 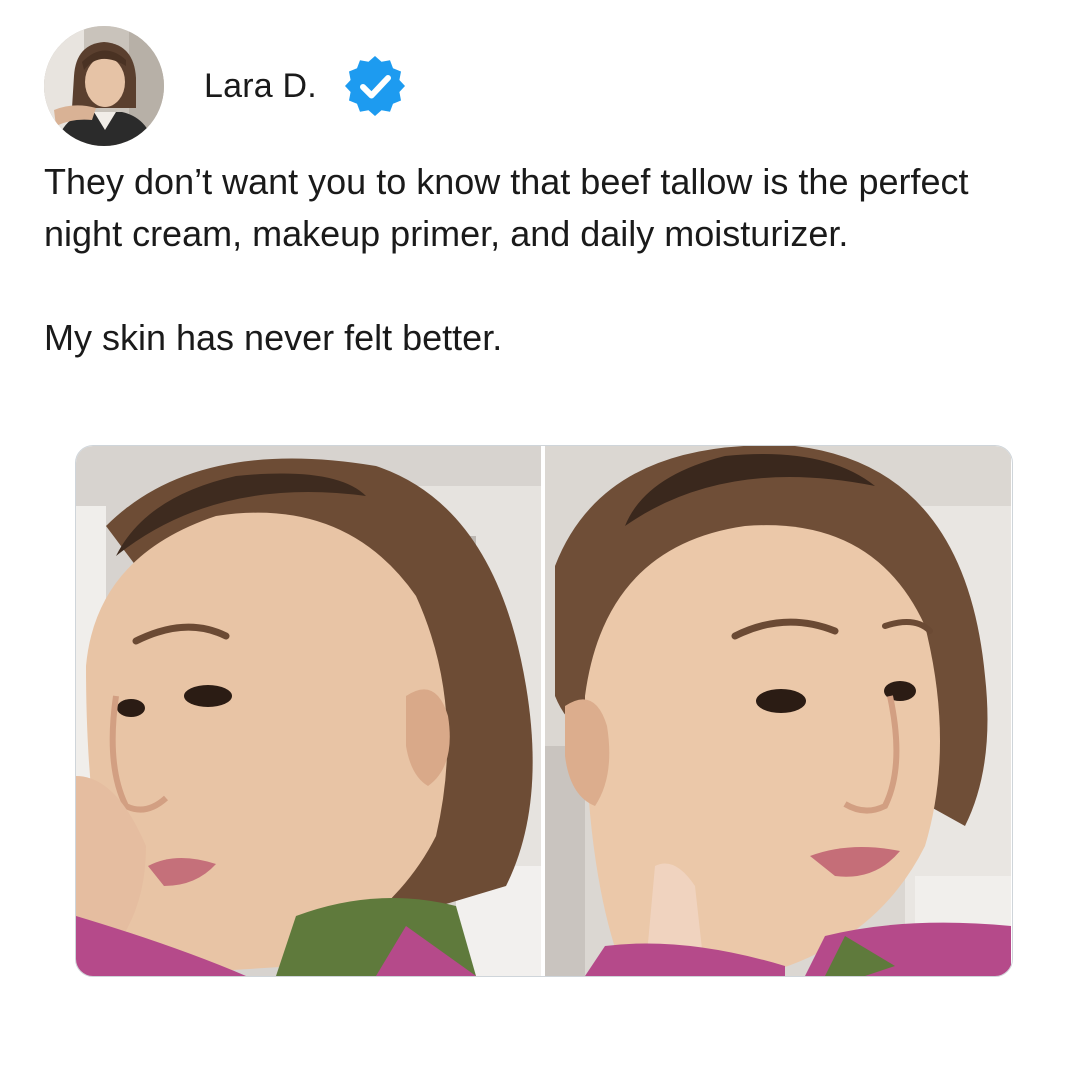 I want to click on avatar-photo-icon, so click(x=104, y=86).